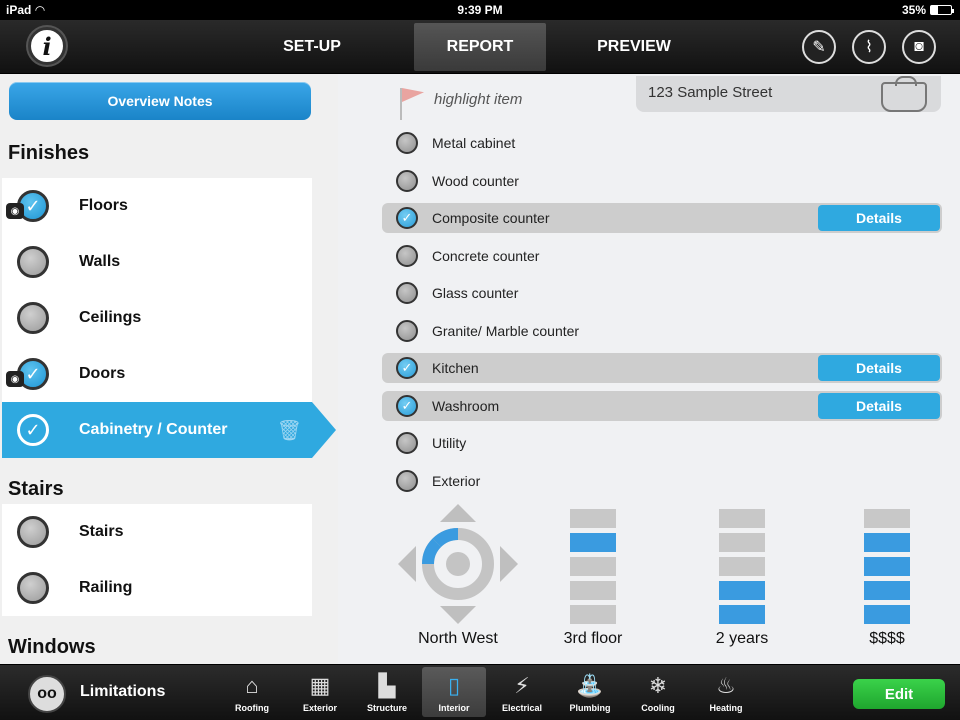 The width and height of the screenshot is (960, 720). I want to click on option-label: Wood counter, so click(475, 181).